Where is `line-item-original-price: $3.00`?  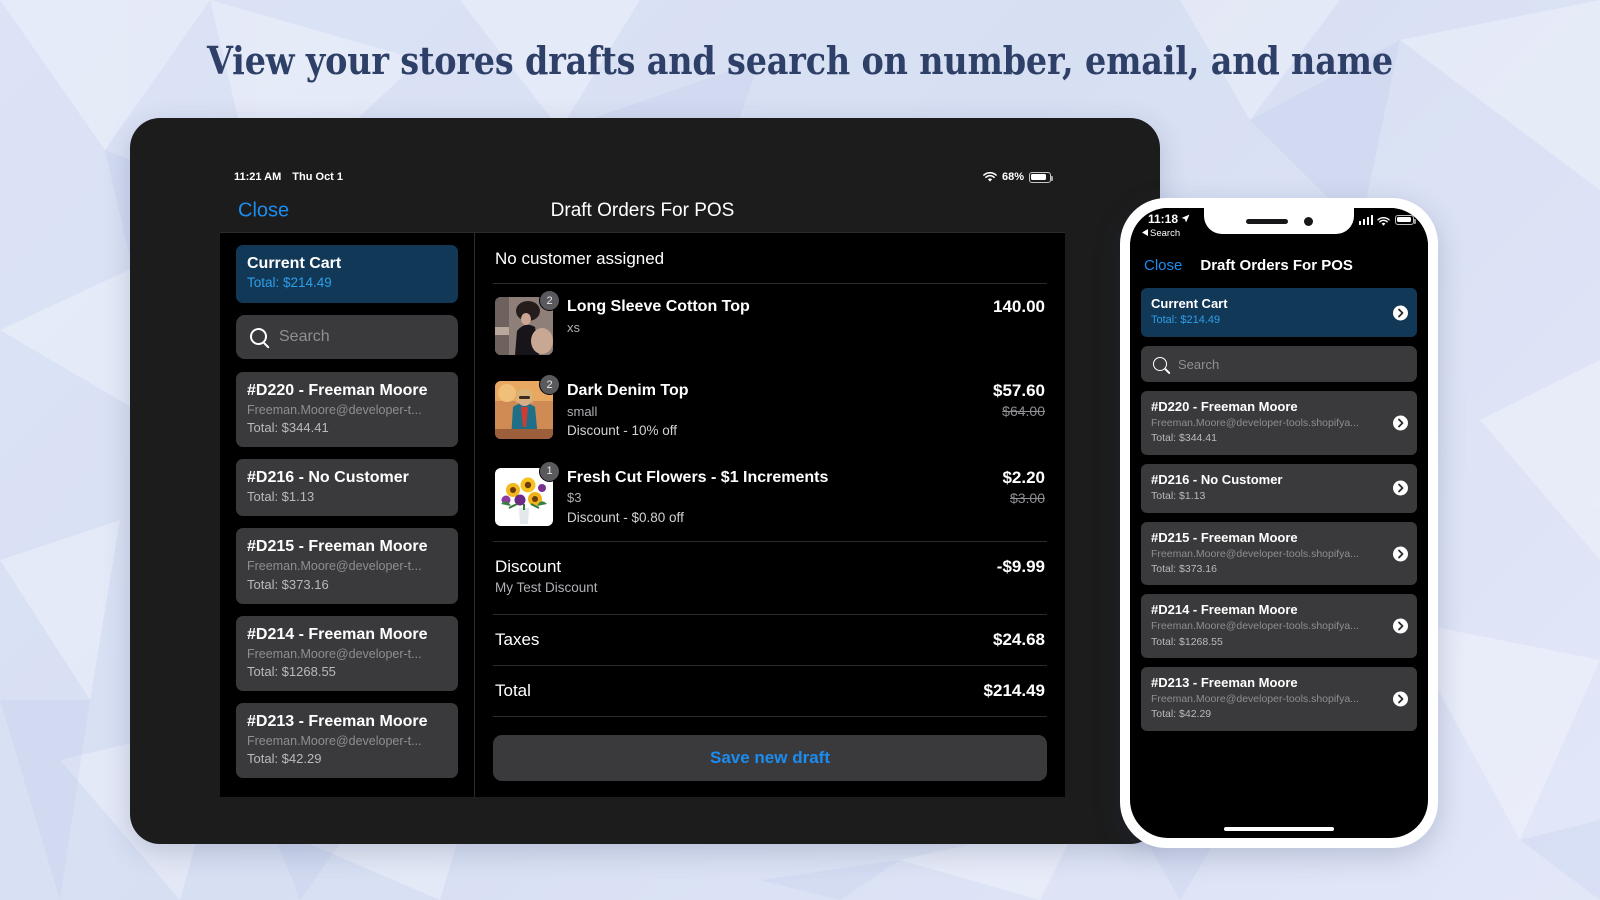 line-item-original-price: $3.00 is located at coordinates (1027, 497).